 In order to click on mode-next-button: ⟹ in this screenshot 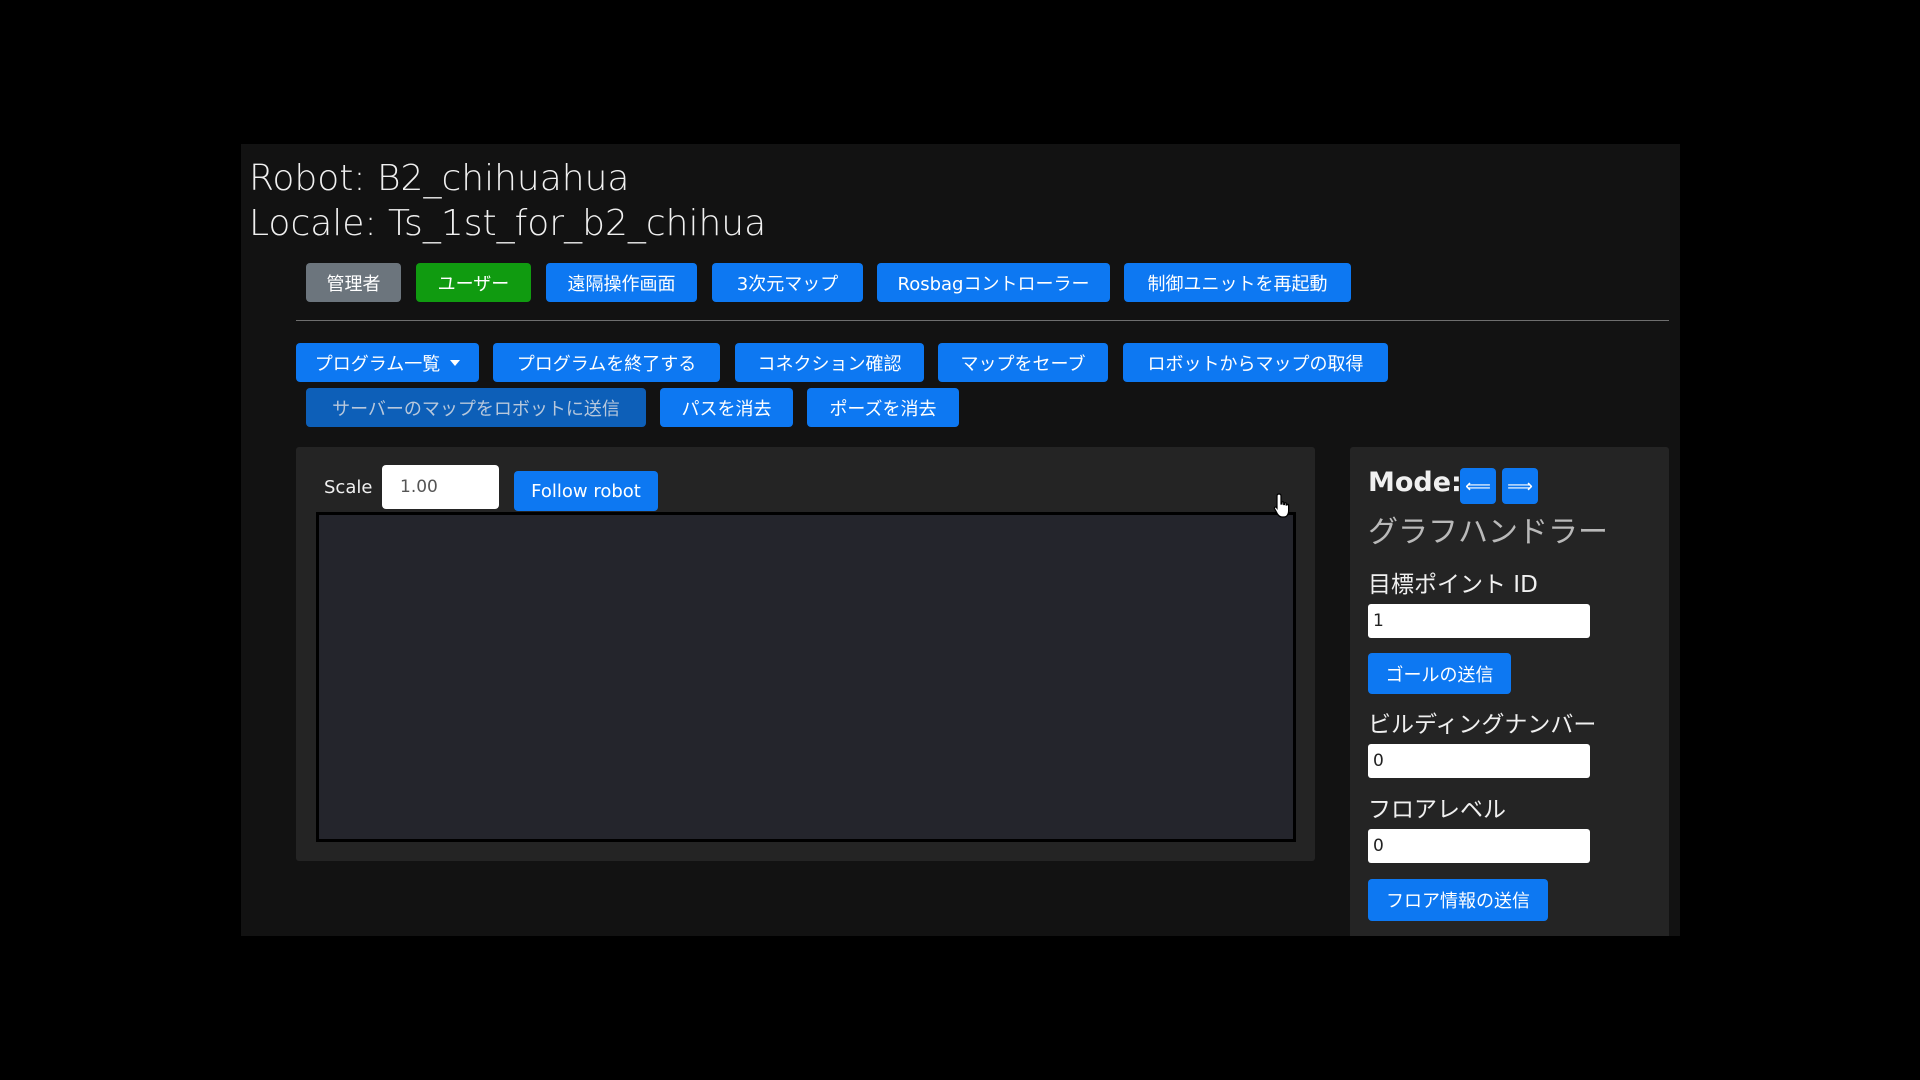, I will do `click(1520, 486)`.